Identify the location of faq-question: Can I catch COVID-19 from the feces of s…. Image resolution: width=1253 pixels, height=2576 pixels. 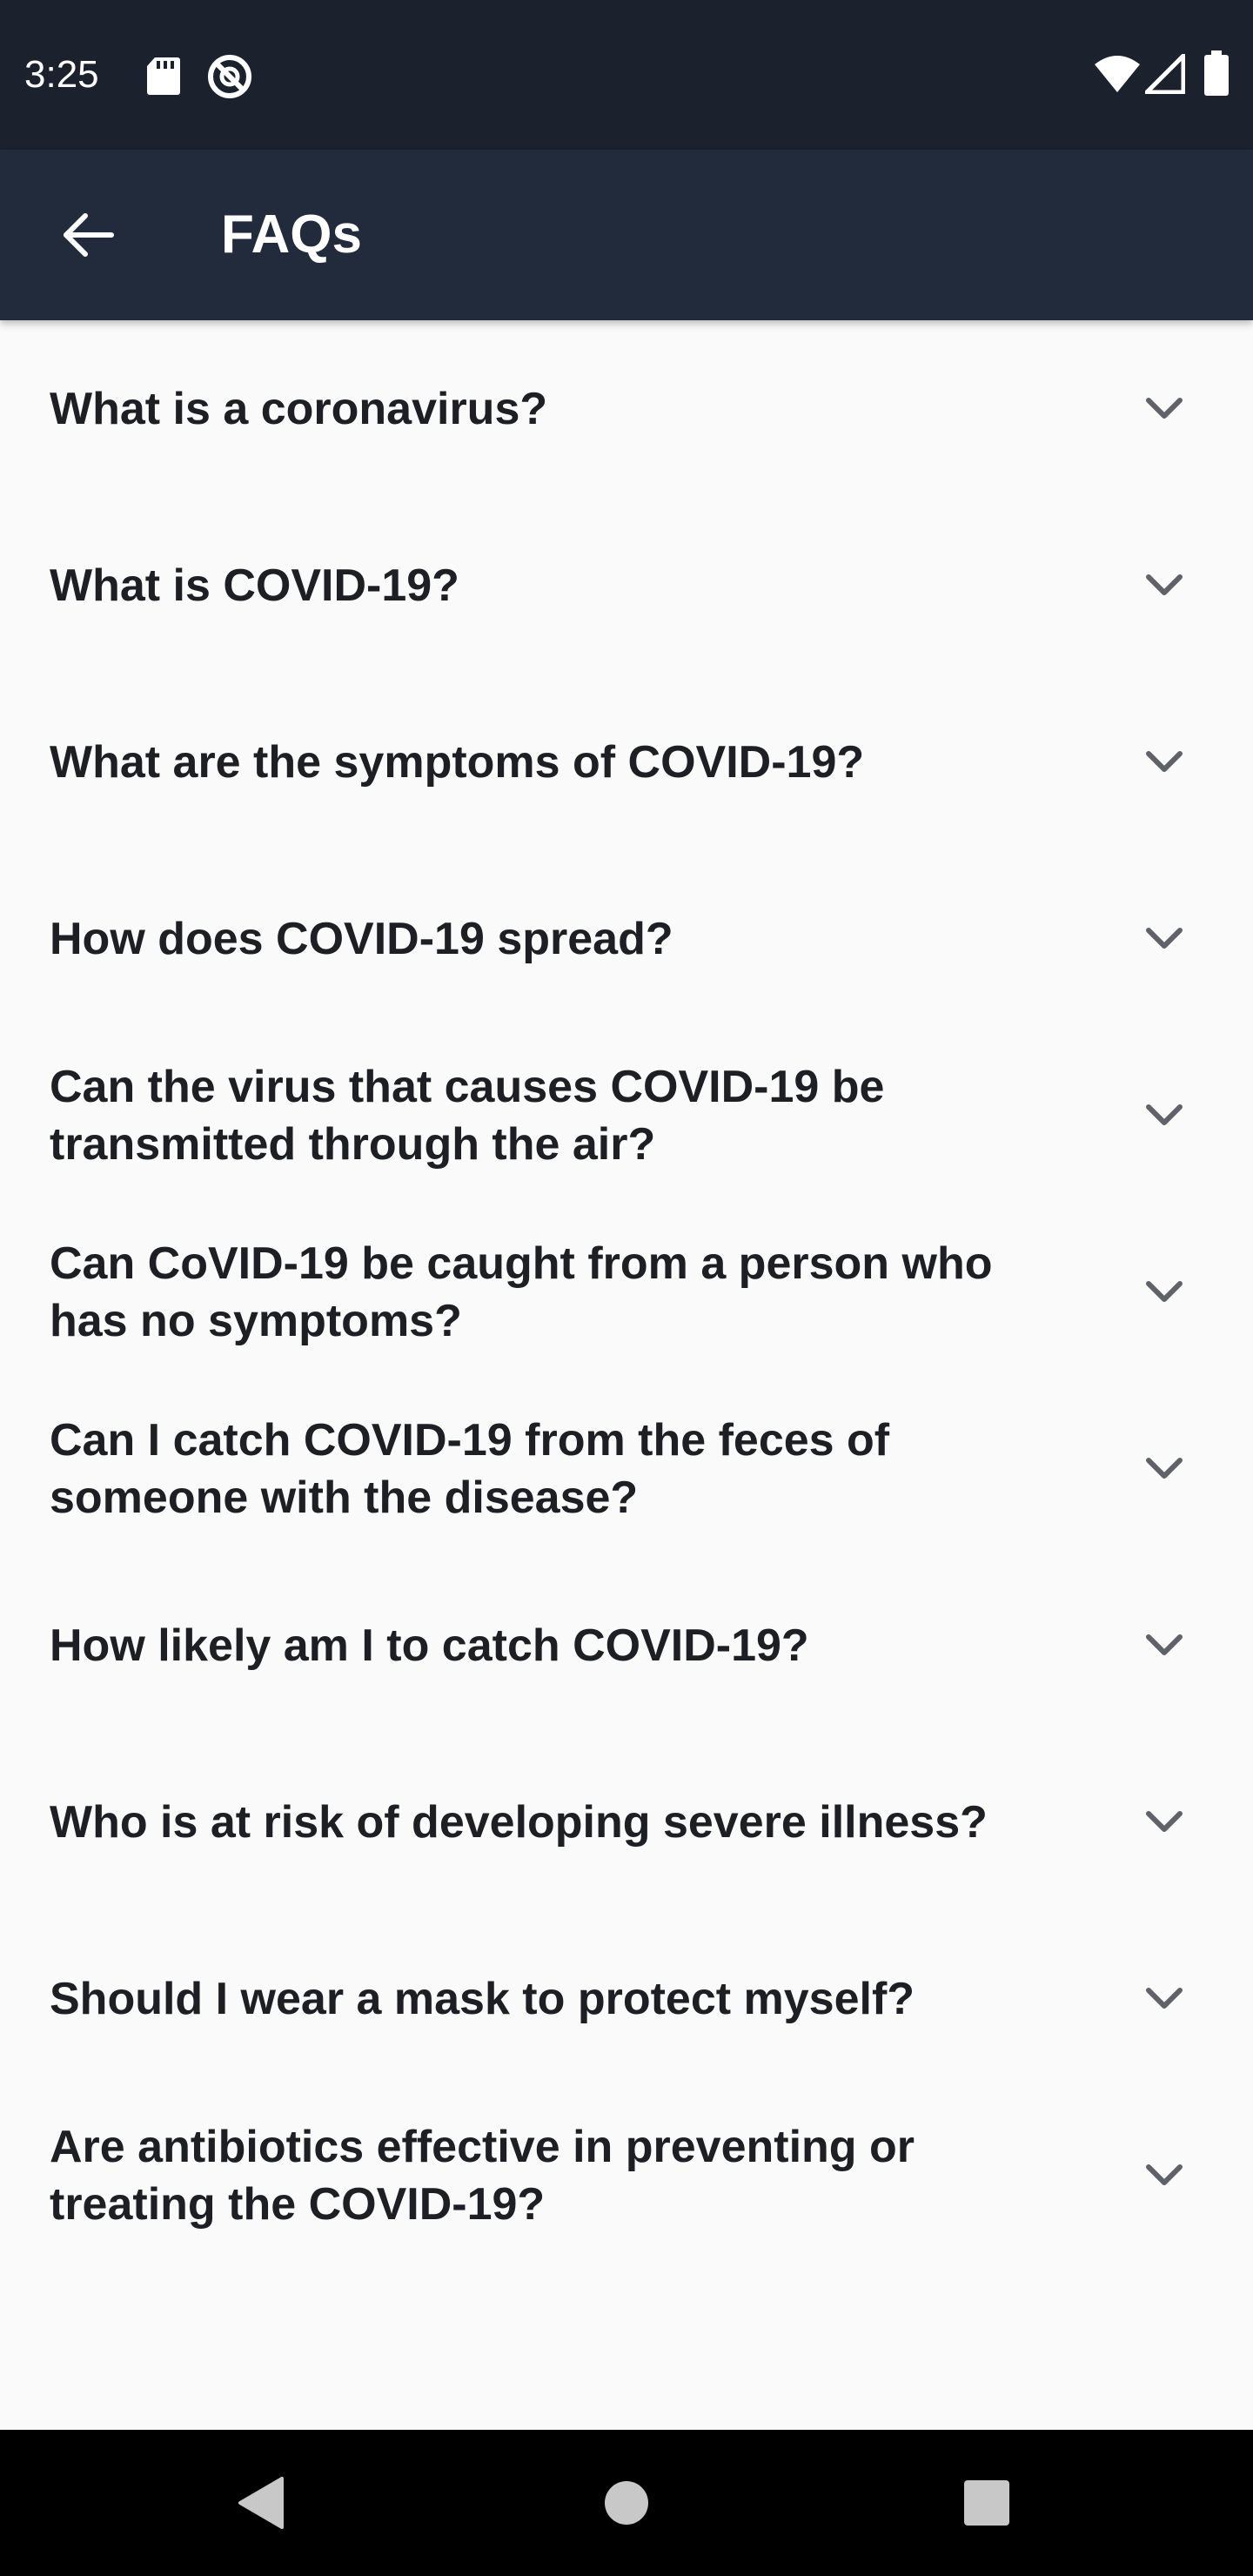
(470, 1469).